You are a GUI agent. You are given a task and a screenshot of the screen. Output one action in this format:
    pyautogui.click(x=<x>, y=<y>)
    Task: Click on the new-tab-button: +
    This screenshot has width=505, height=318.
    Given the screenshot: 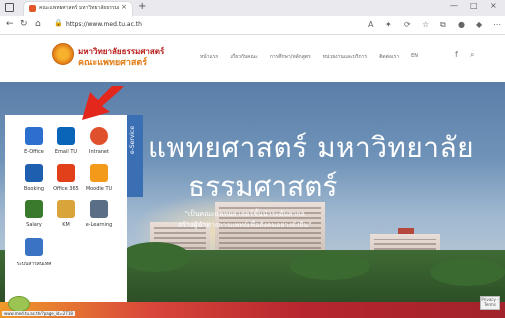 What is the action you would take?
    pyautogui.click(x=142, y=6)
    